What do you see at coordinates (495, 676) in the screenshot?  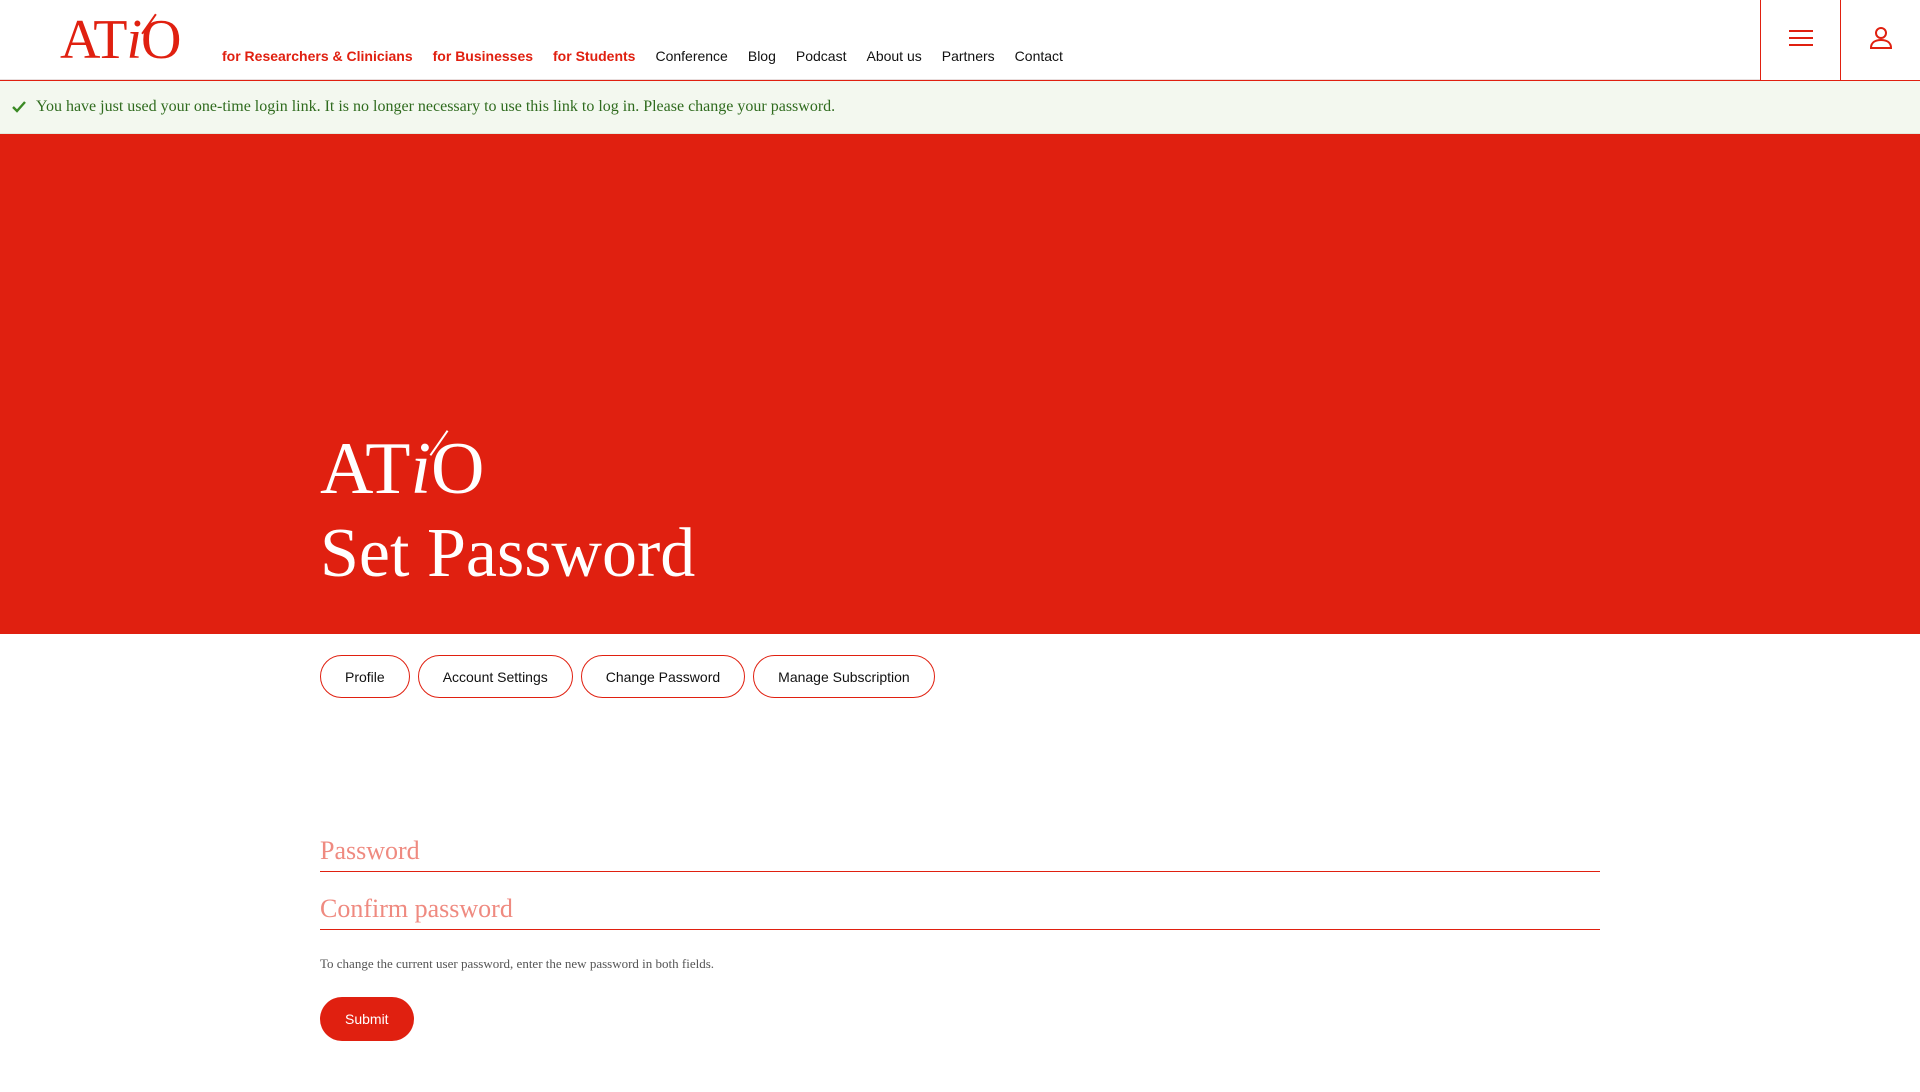 I see `tab-account-settings: Account Settings` at bounding box center [495, 676].